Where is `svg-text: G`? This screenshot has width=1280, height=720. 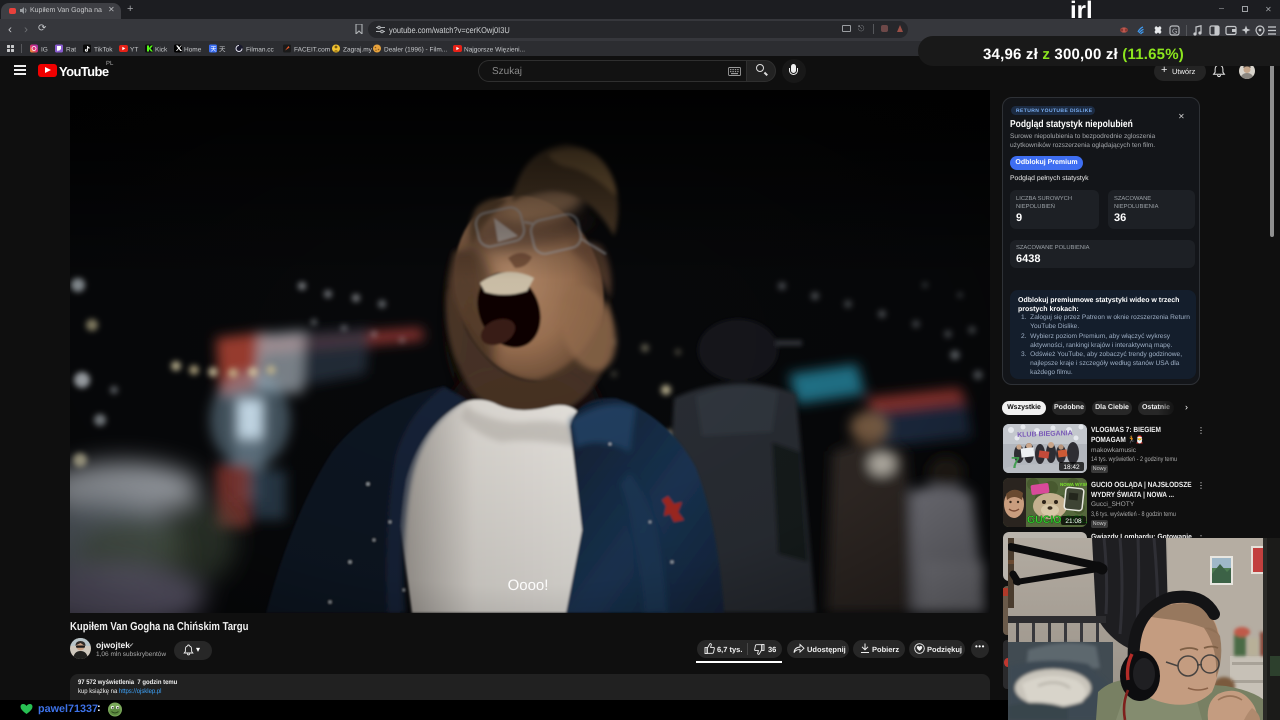
svg-text: G is located at coordinates (1174, 32).